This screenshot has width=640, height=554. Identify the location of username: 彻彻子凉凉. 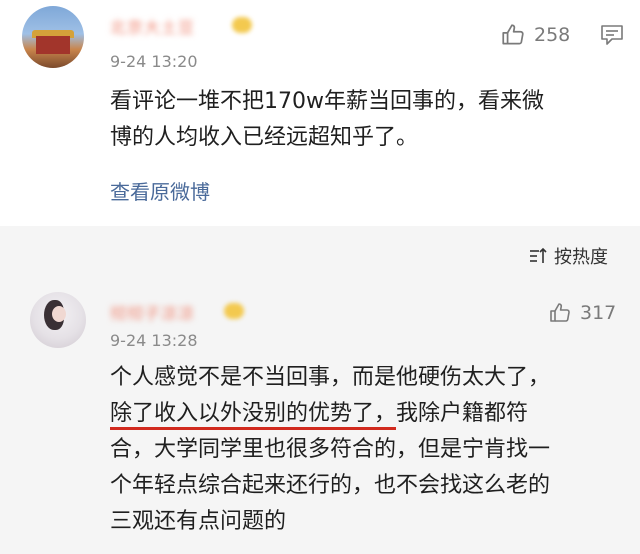
(152, 312).